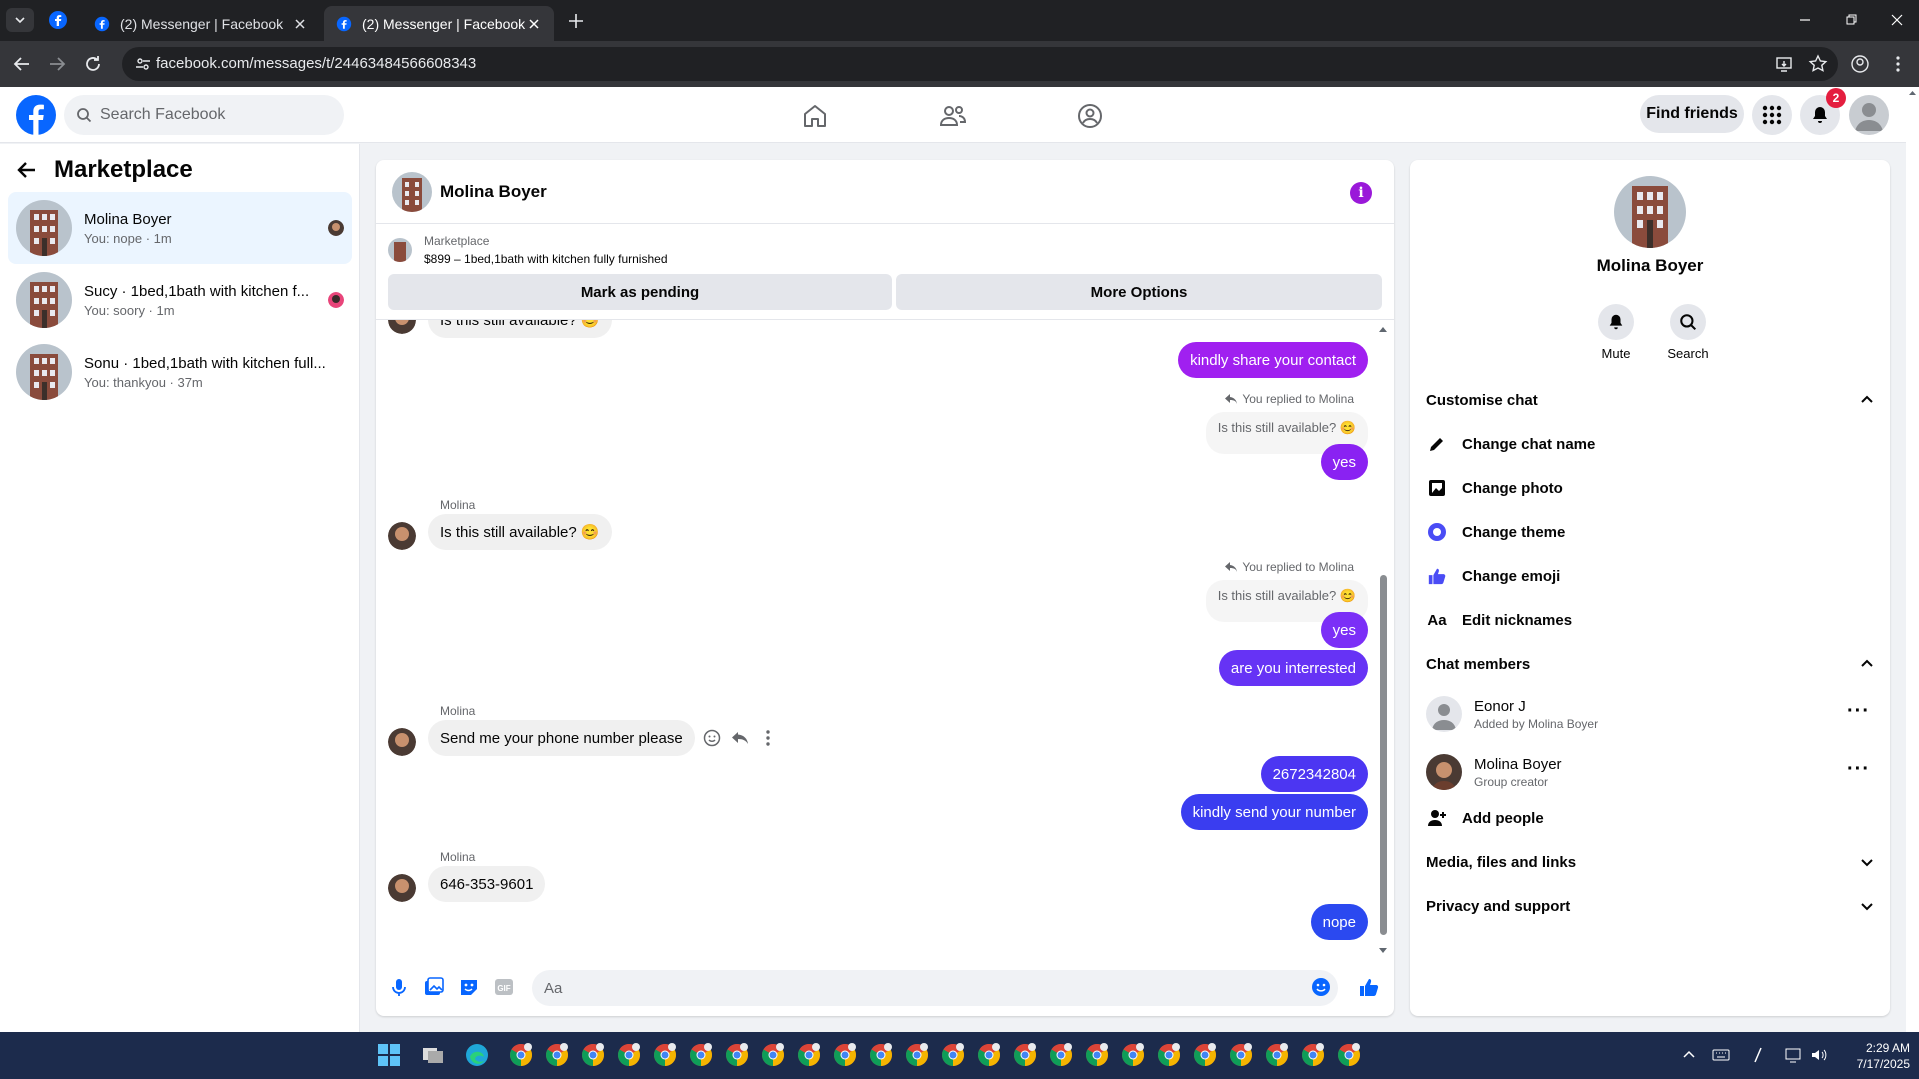  I want to click on more-options-button: More Options, so click(1139, 292).